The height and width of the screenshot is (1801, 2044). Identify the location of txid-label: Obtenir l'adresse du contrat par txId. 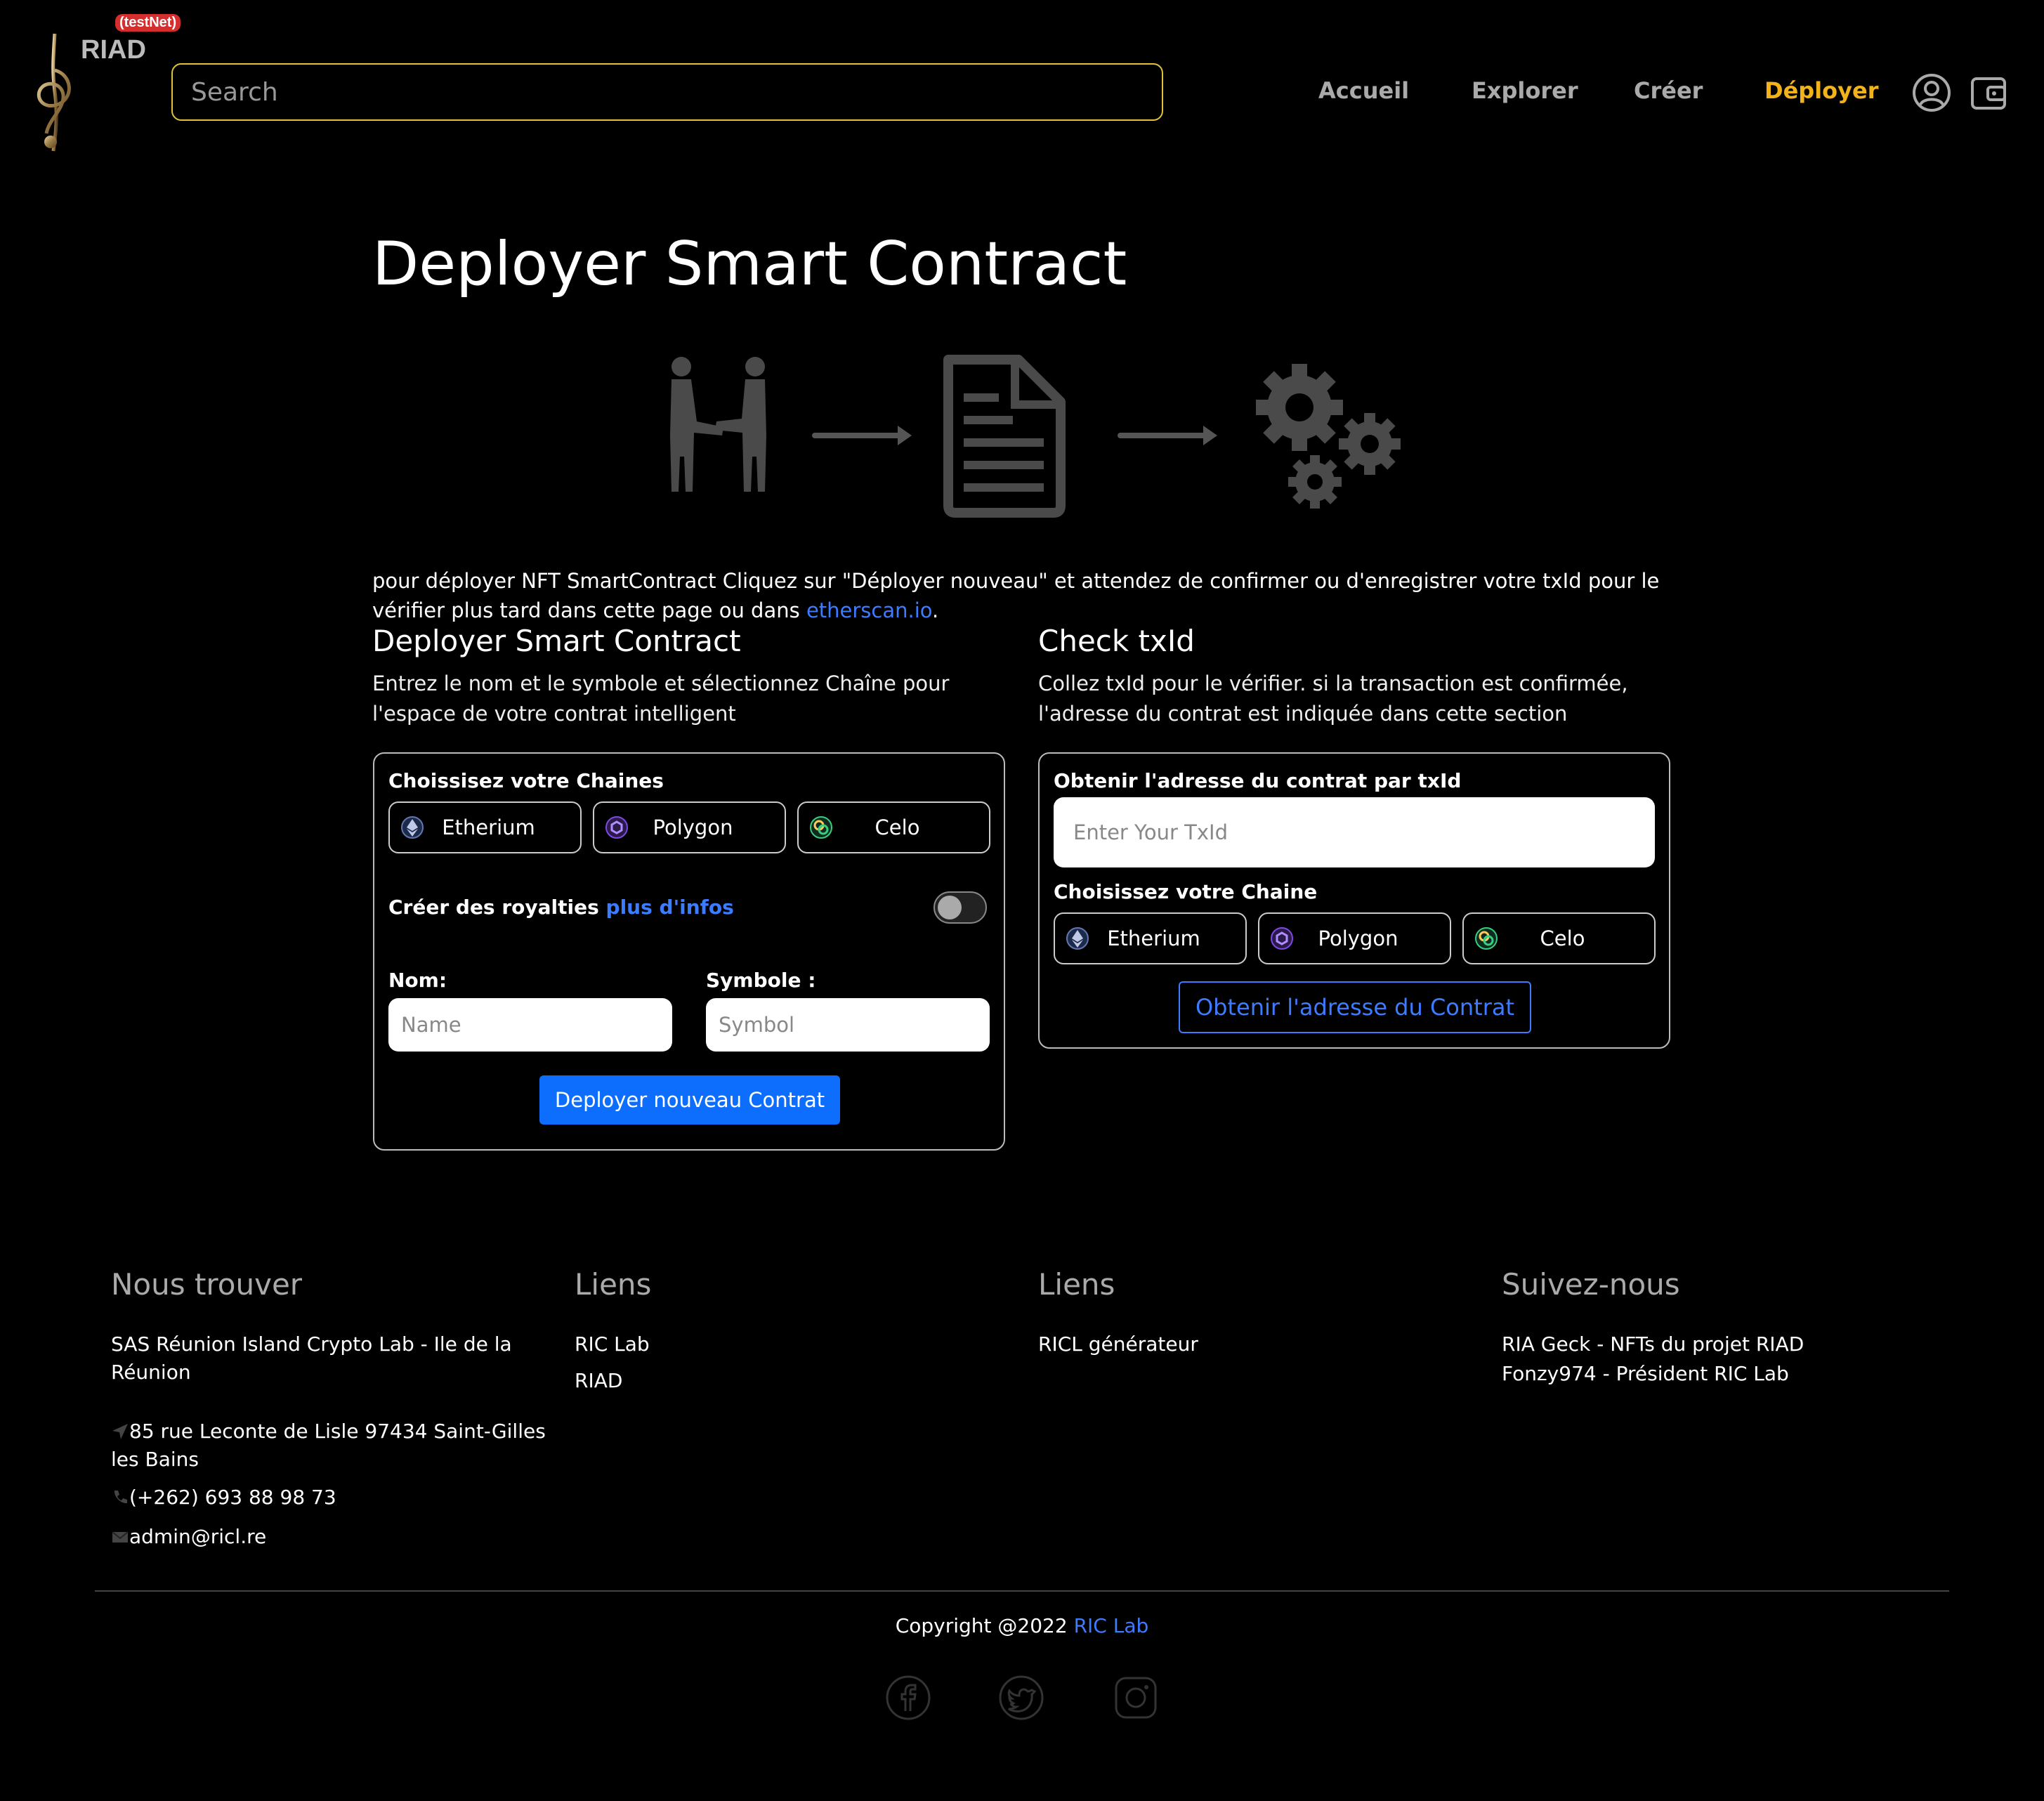
(1258, 780).